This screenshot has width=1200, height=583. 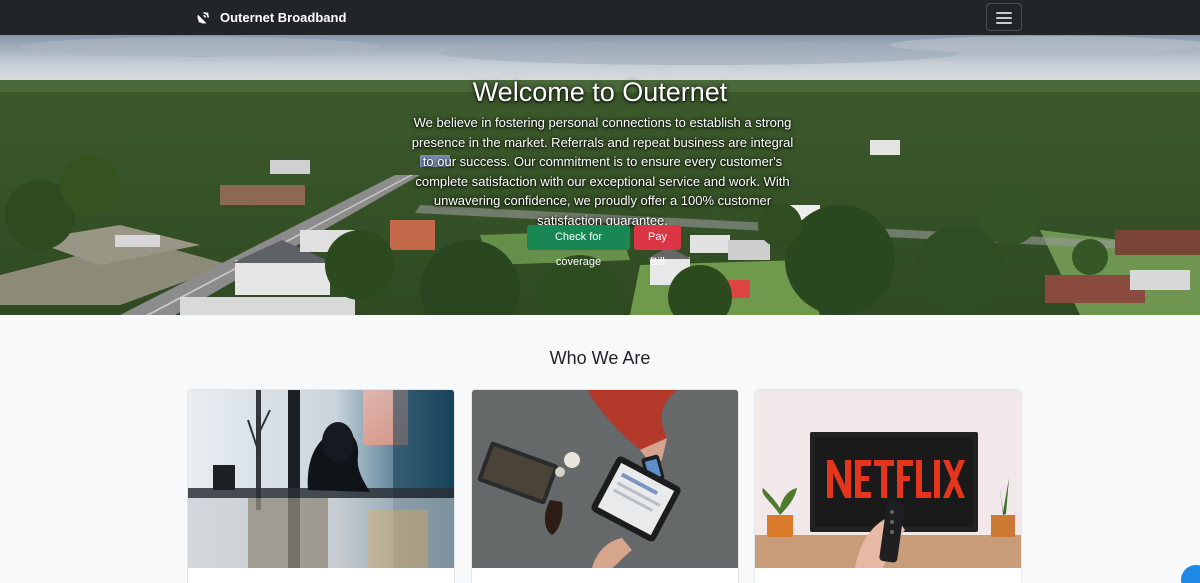 I want to click on person-working-at-desk-silhouette, so click(x=321, y=479).